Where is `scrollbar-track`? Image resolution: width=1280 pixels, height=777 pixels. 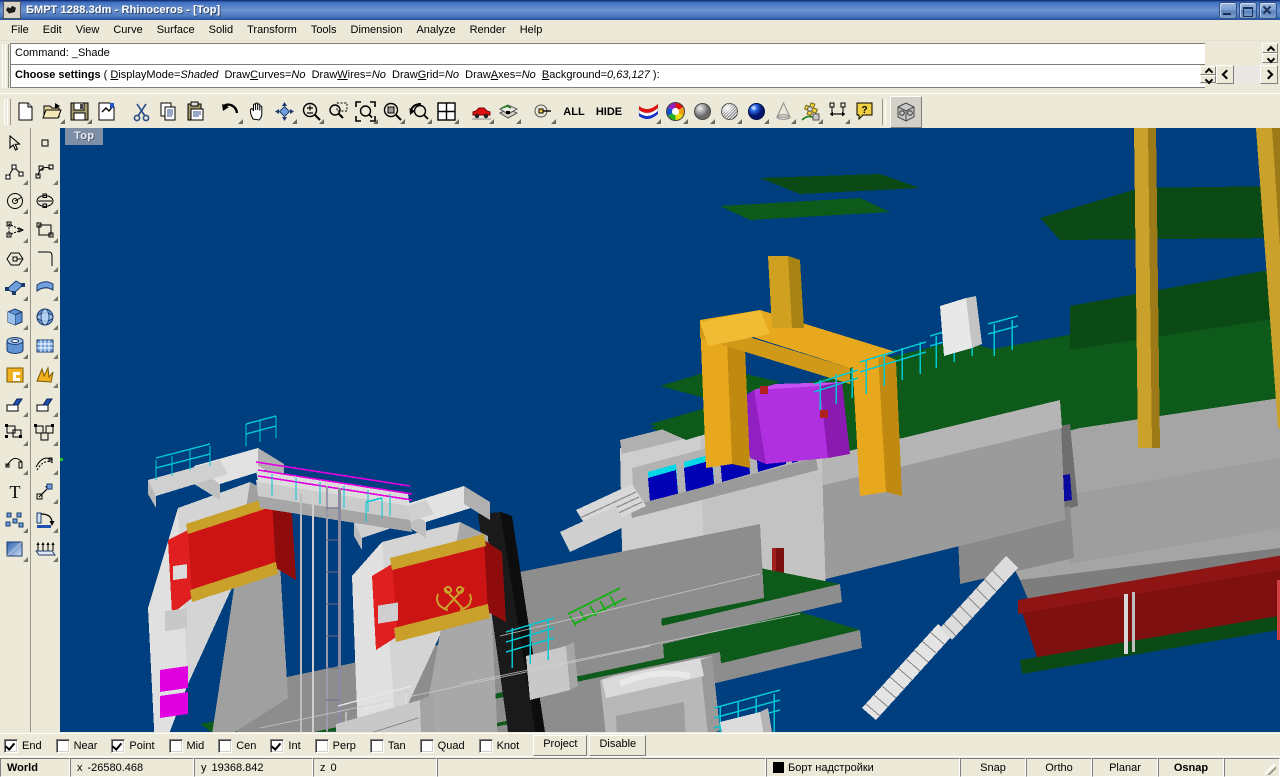 scrollbar-track is located at coordinates (1247, 74).